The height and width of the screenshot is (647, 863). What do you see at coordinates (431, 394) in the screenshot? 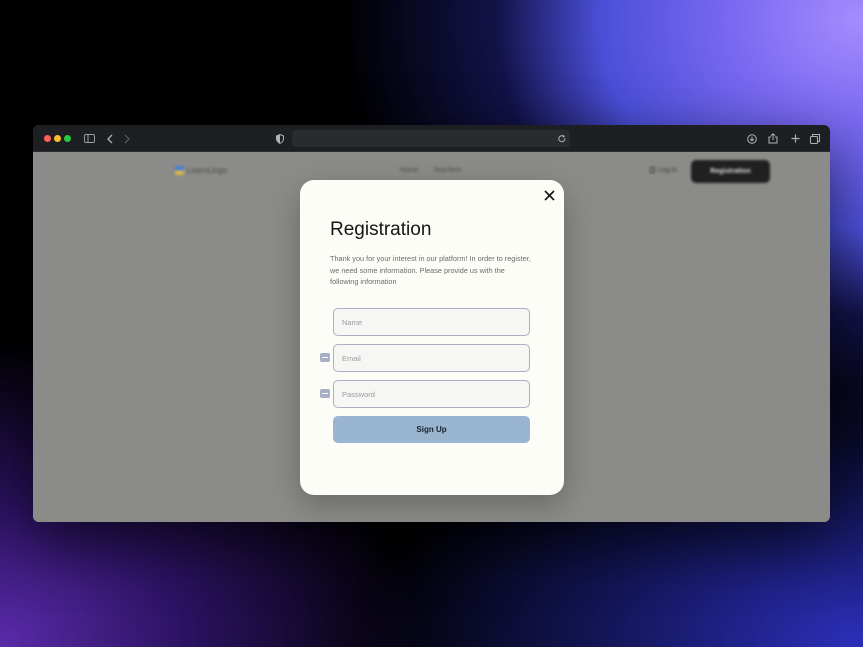
I see `password-field` at bounding box center [431, 394].